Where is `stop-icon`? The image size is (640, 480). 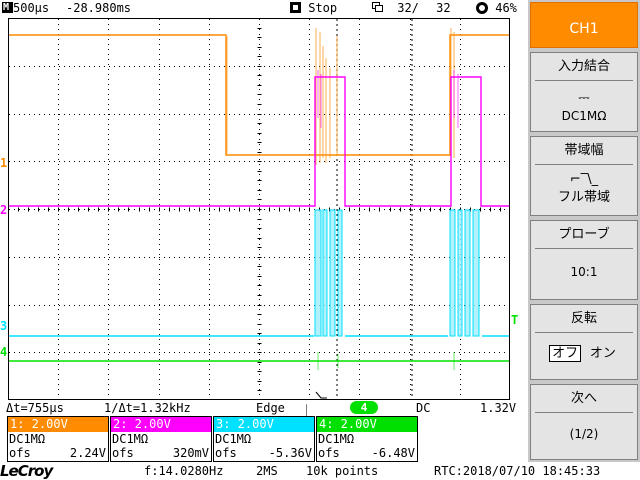 stop-icon is located at coordinates (295, 7).